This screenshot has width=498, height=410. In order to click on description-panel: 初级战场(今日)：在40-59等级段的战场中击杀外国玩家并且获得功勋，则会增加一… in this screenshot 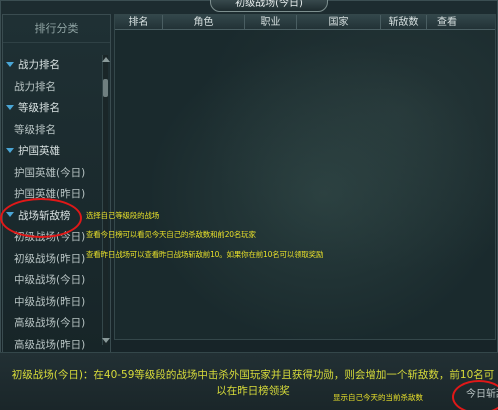, I will do `click(249, 381)`.